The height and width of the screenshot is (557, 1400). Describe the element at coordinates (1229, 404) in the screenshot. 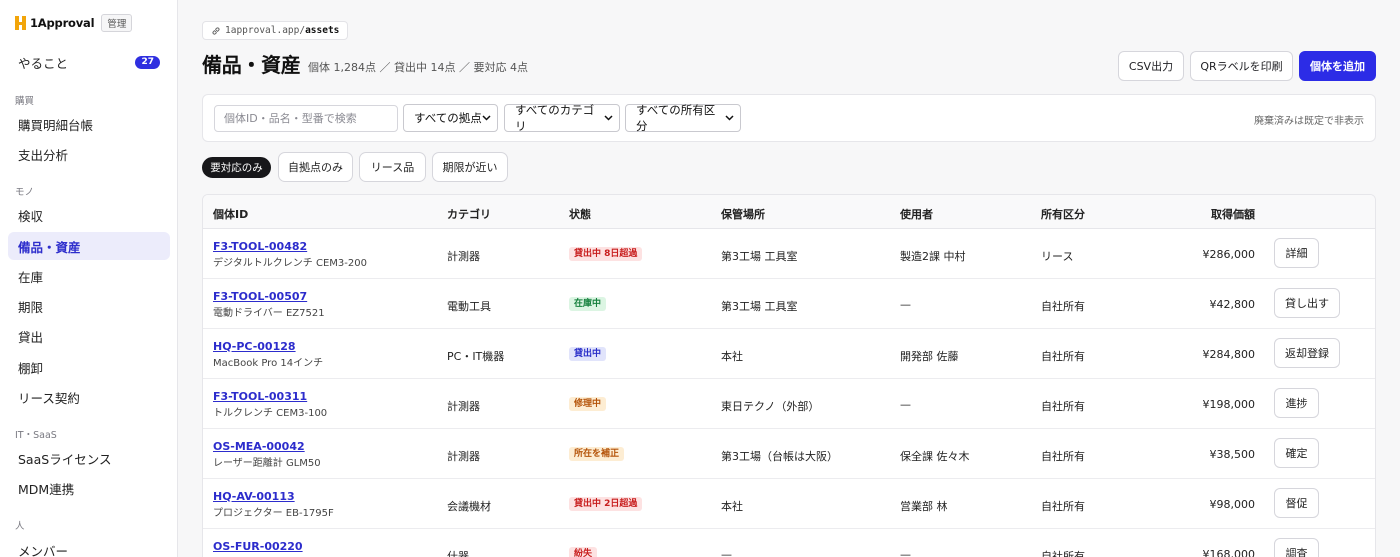

I see `amount-cell: ¥198,000` at that location.